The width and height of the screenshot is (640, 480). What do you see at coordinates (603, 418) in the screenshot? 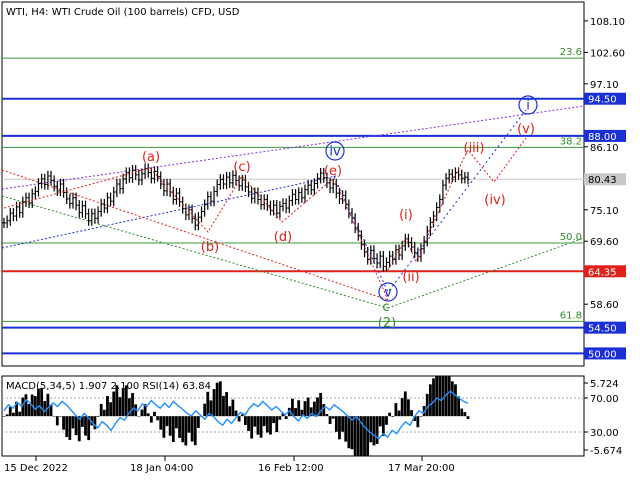
I see `indicator-axis: 5.724 70.00 30.00 -5.674` at bounding box center [603, 418].